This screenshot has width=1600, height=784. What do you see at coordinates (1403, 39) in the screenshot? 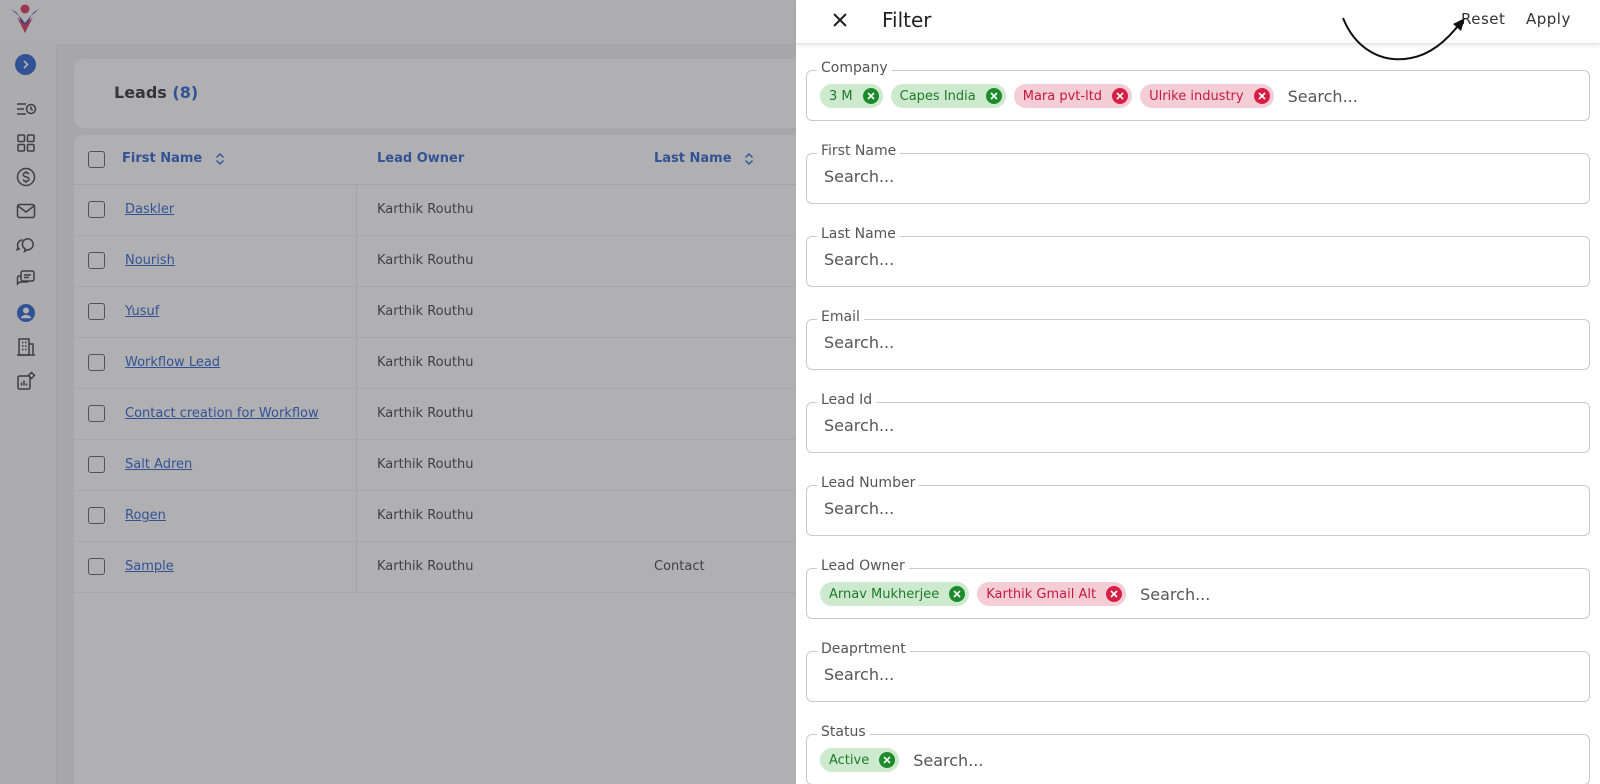
I see `annotation-arrow` at bounding box center [1403, 39].